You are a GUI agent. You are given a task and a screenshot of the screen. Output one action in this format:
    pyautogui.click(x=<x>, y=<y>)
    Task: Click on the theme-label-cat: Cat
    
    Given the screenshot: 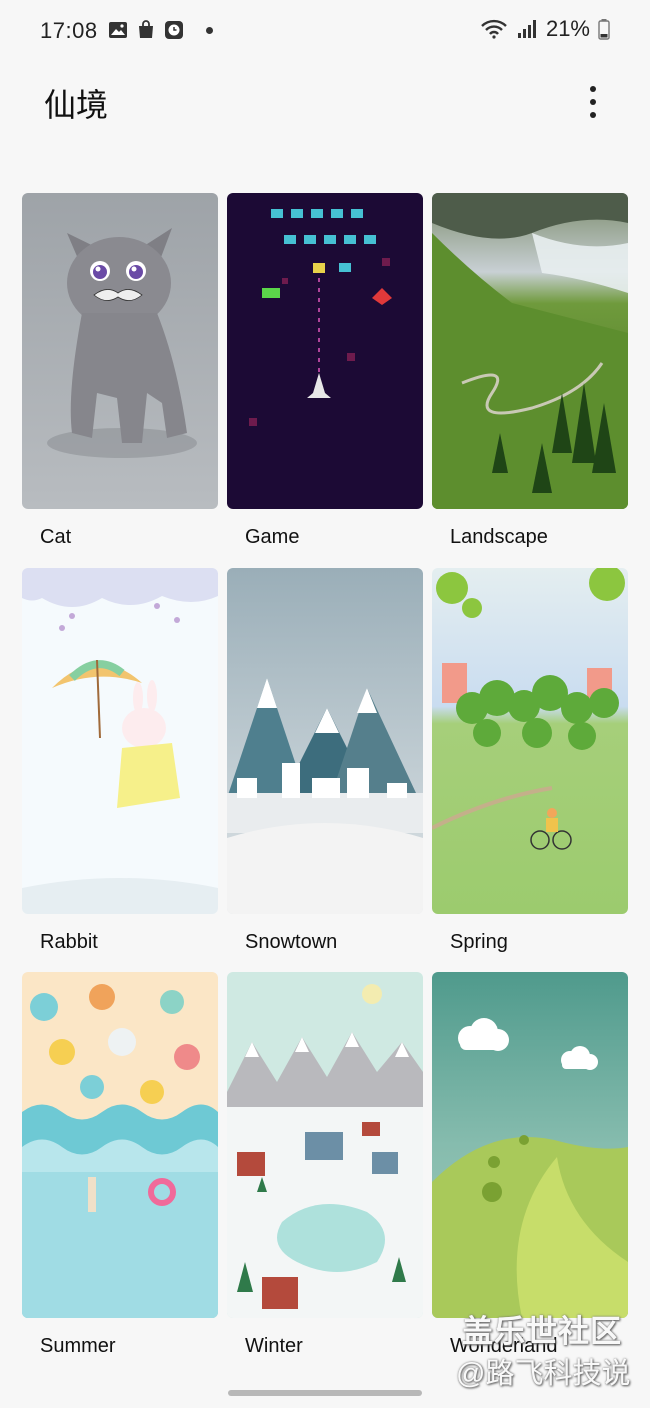 What is the action you would take?
    pyautogui.click(x=56, y=537)
    